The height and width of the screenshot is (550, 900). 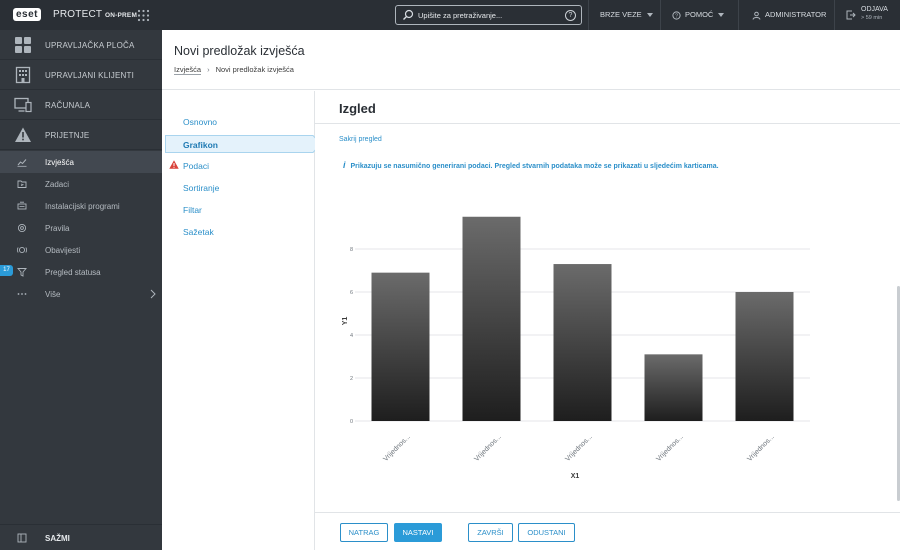 What do you see at coordinates (872, 18) in the screenshot?
I see `session-timer: > 59 min` at bounding box center [872, 18].